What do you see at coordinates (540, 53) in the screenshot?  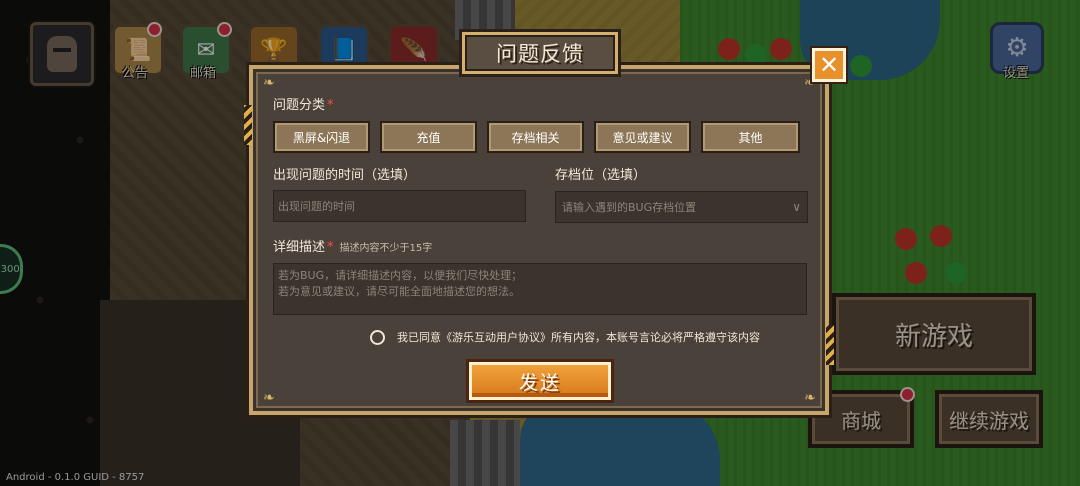 I see `dialog-title: 问题反馈` at bounding box center [540, 53].